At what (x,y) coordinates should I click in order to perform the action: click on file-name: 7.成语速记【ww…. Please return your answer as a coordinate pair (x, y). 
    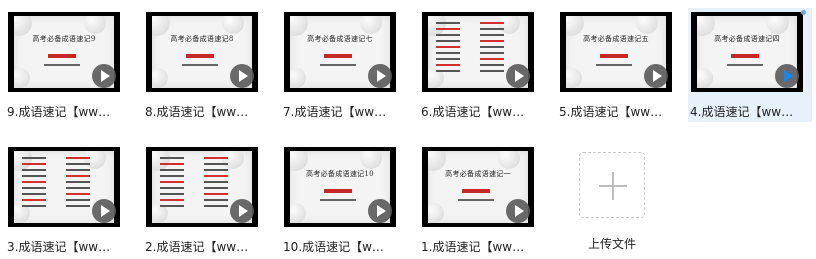
    Looking at the image, I should click on (335, 112).